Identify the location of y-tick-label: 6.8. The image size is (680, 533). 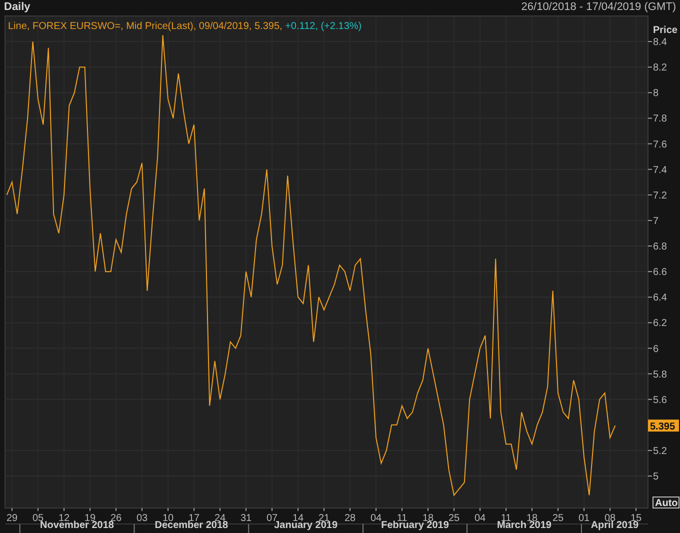
(660, 247).